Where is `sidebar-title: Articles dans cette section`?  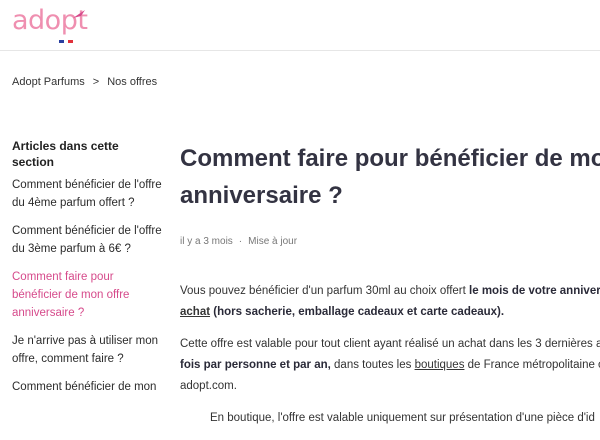
sidebar-title: Articles dans cette section is located at coordinates (65, 154).